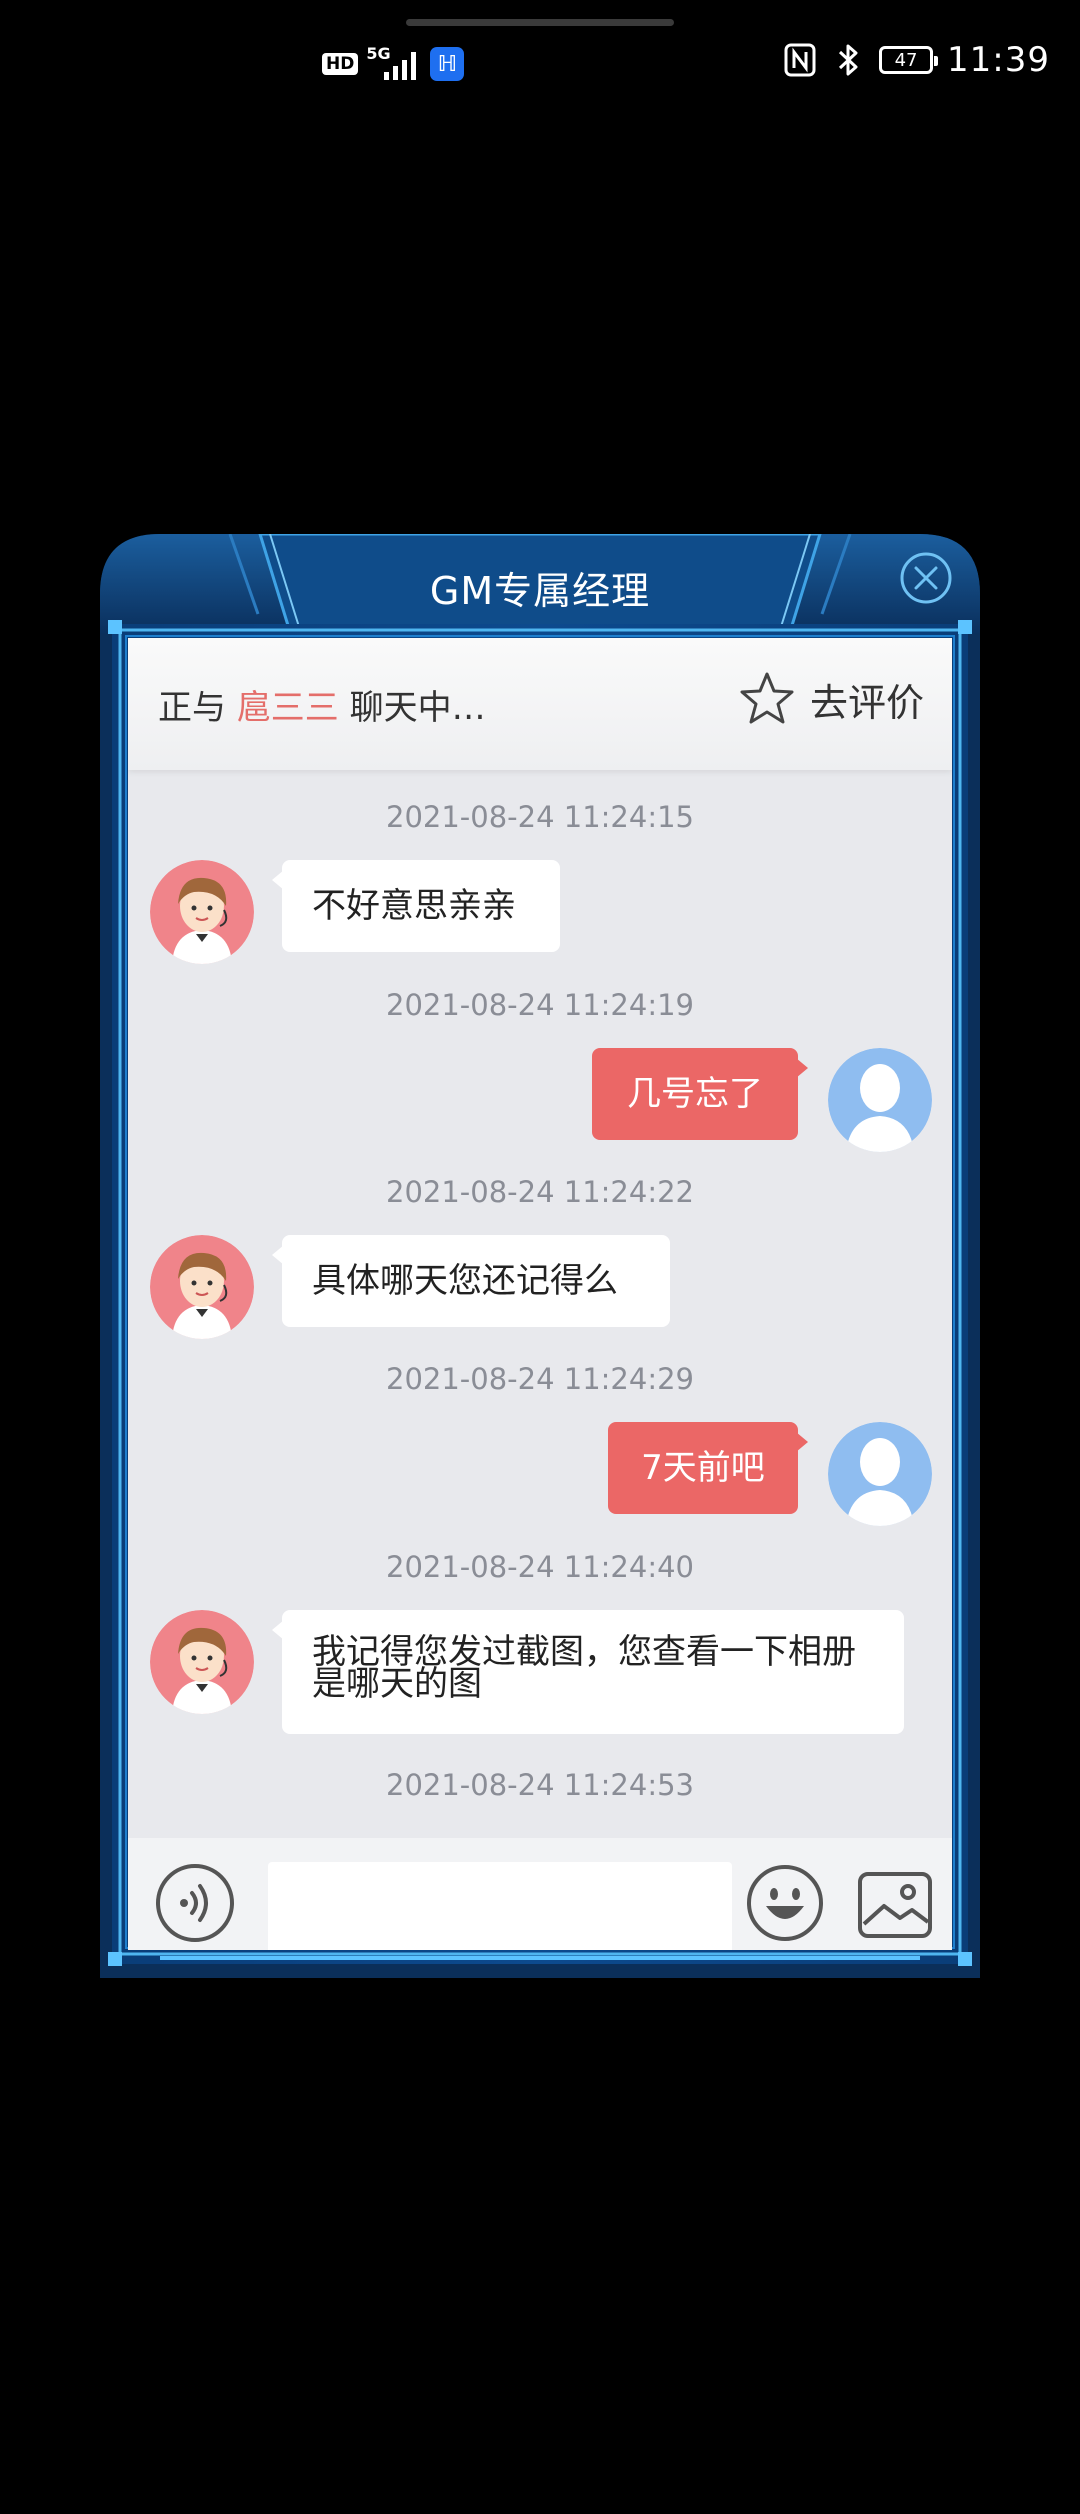  I want to click on user-message: 7天前吧, so click(708, 1468).